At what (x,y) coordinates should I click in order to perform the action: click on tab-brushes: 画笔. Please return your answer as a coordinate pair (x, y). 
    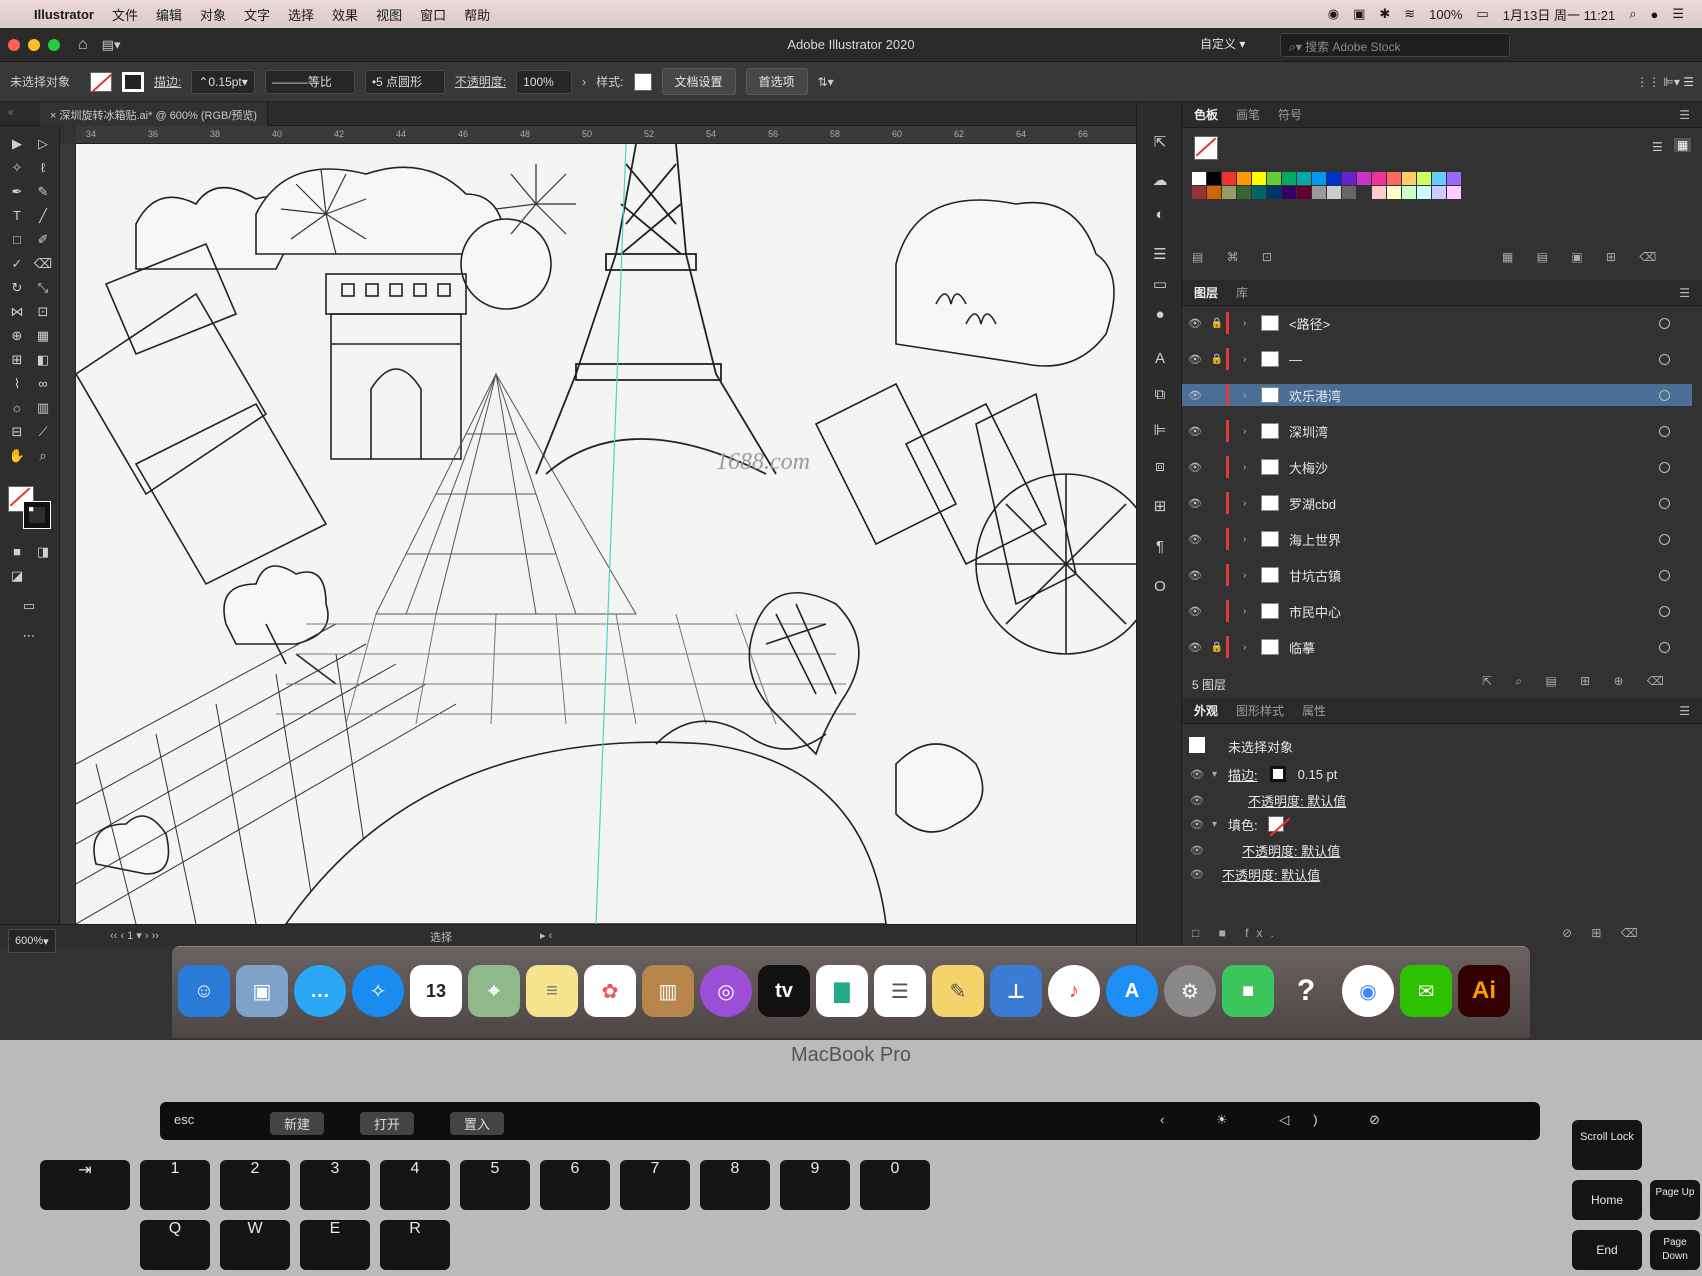
    Looking at the image, I should click on (1248, 114).